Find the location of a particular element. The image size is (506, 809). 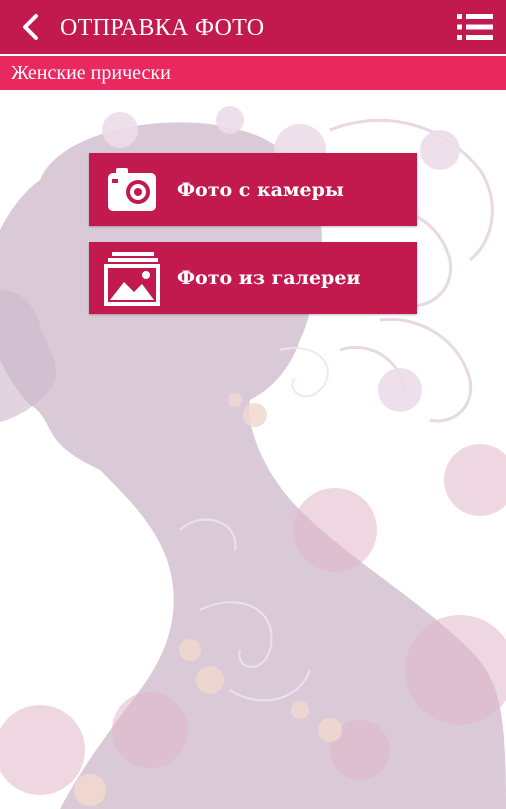

gallery-image-icon is located at coordinates (132, 279).